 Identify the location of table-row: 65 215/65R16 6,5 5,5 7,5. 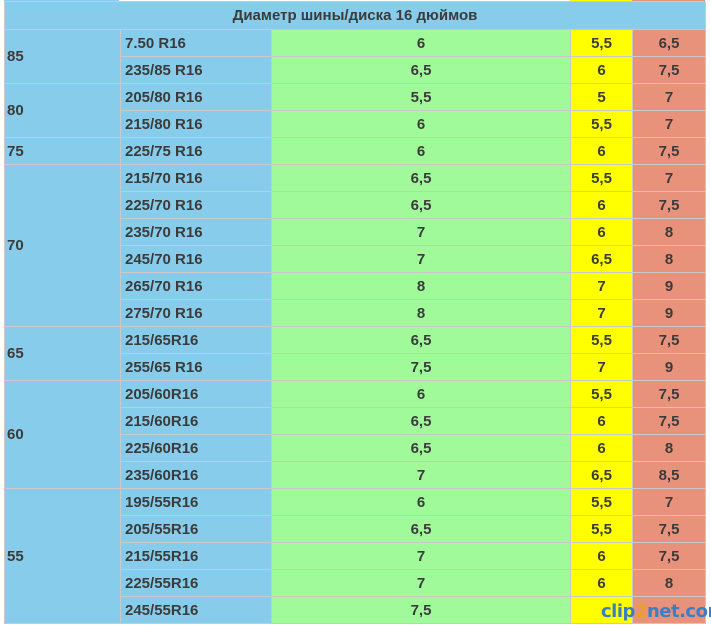
(355, 353).